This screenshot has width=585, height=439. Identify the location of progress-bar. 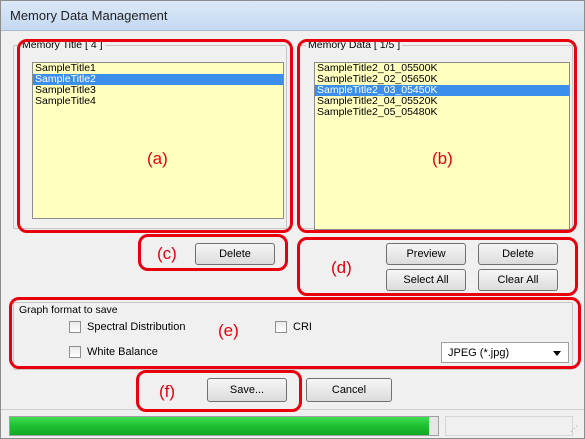
(224, 426).